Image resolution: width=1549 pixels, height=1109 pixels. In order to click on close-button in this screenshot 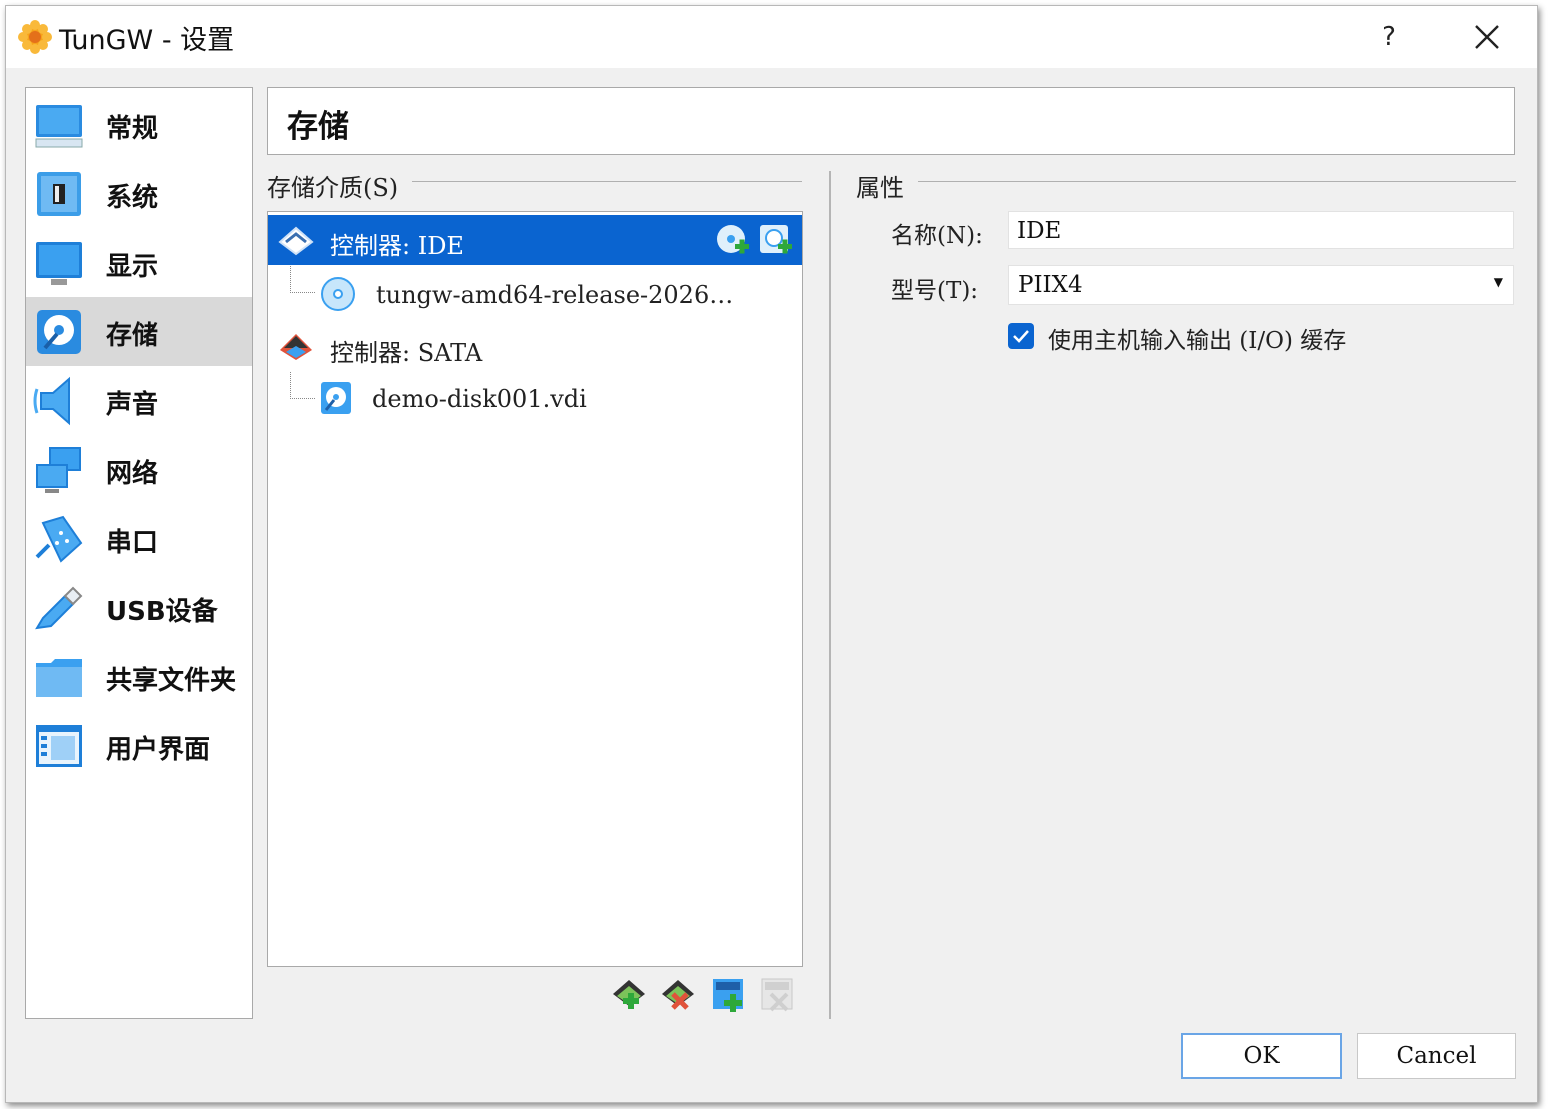, I will do `click(1487, 37)`.